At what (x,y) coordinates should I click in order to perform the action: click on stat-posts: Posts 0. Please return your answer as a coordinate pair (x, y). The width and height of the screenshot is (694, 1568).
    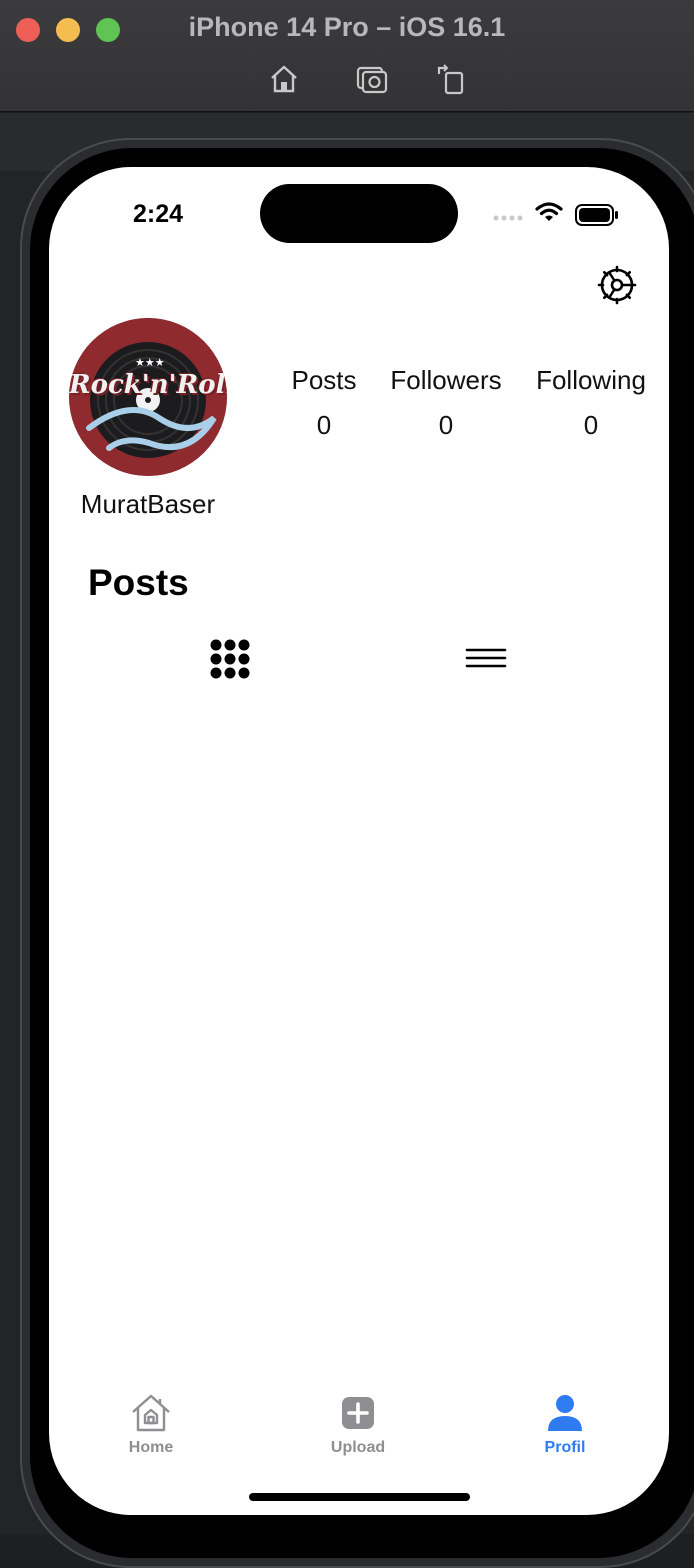
    Looking at the image, I should click on (324, 403).